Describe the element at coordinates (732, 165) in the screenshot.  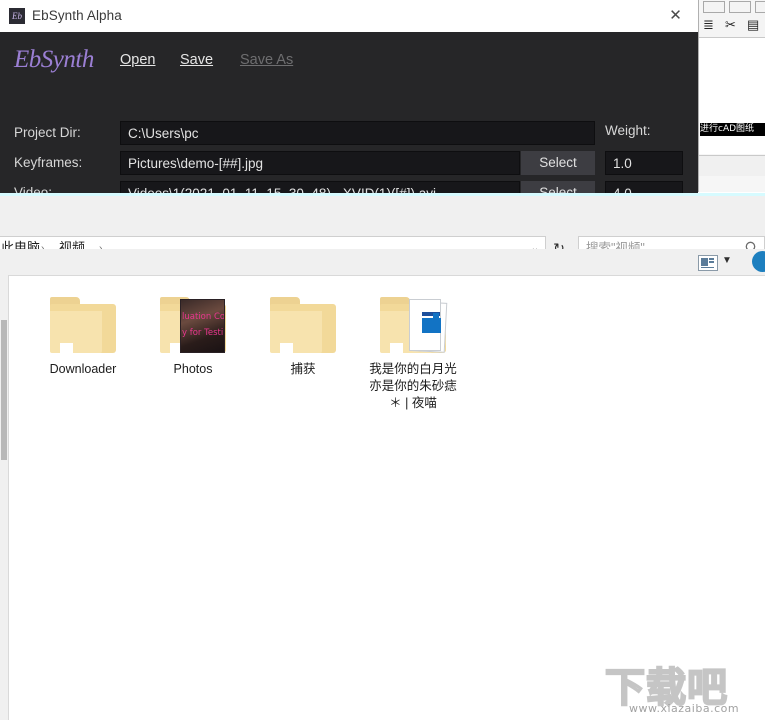
I see `background-window-statusbar` at that location.